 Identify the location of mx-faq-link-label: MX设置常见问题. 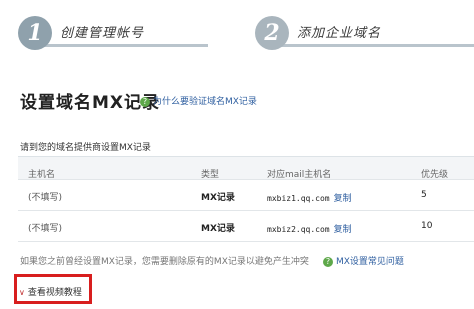
(370, 262).